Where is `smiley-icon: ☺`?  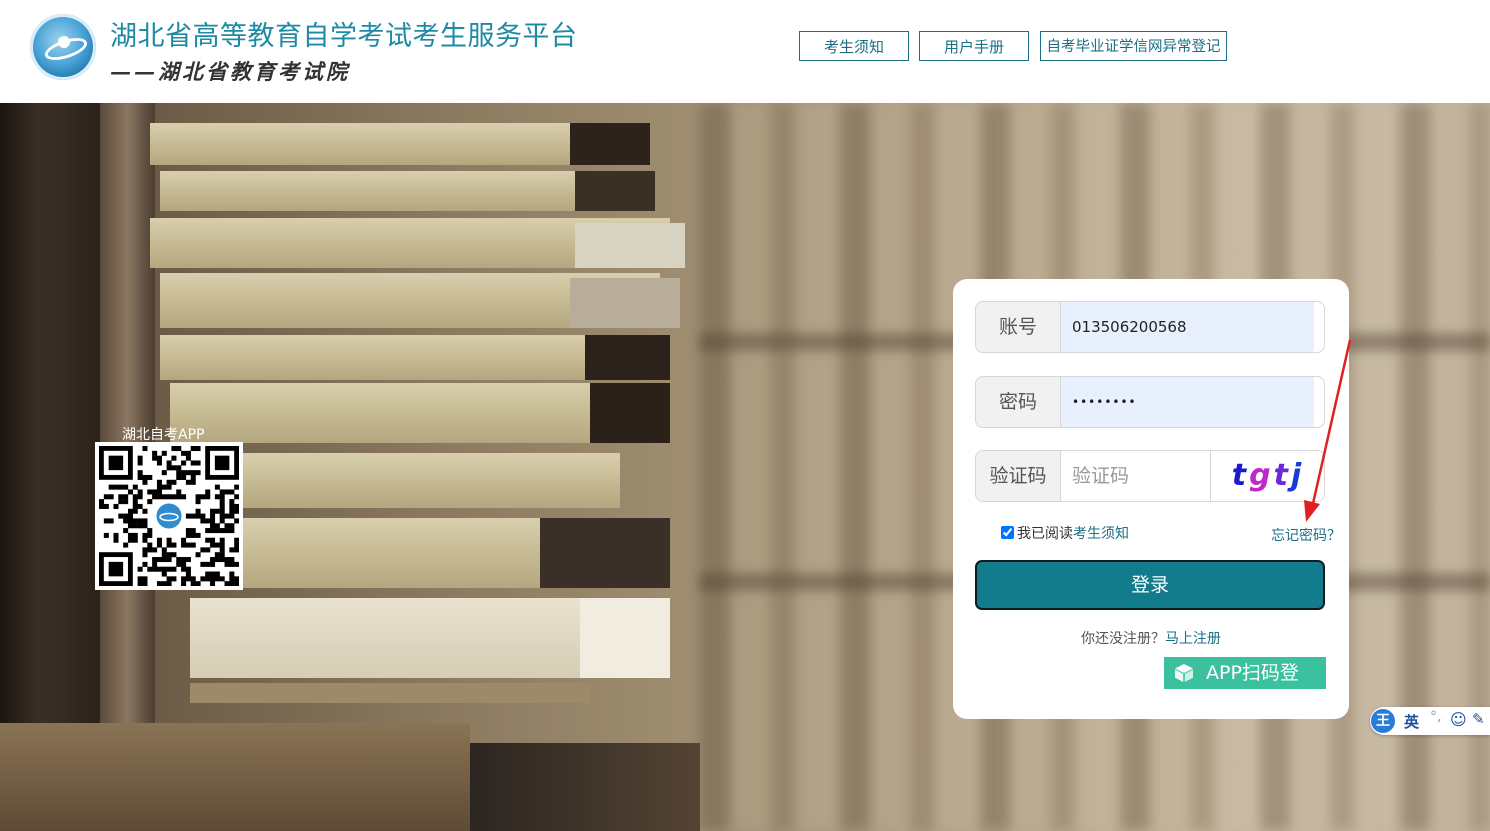
smiley-icon: ☺ is located at coordinates (1458, 719).